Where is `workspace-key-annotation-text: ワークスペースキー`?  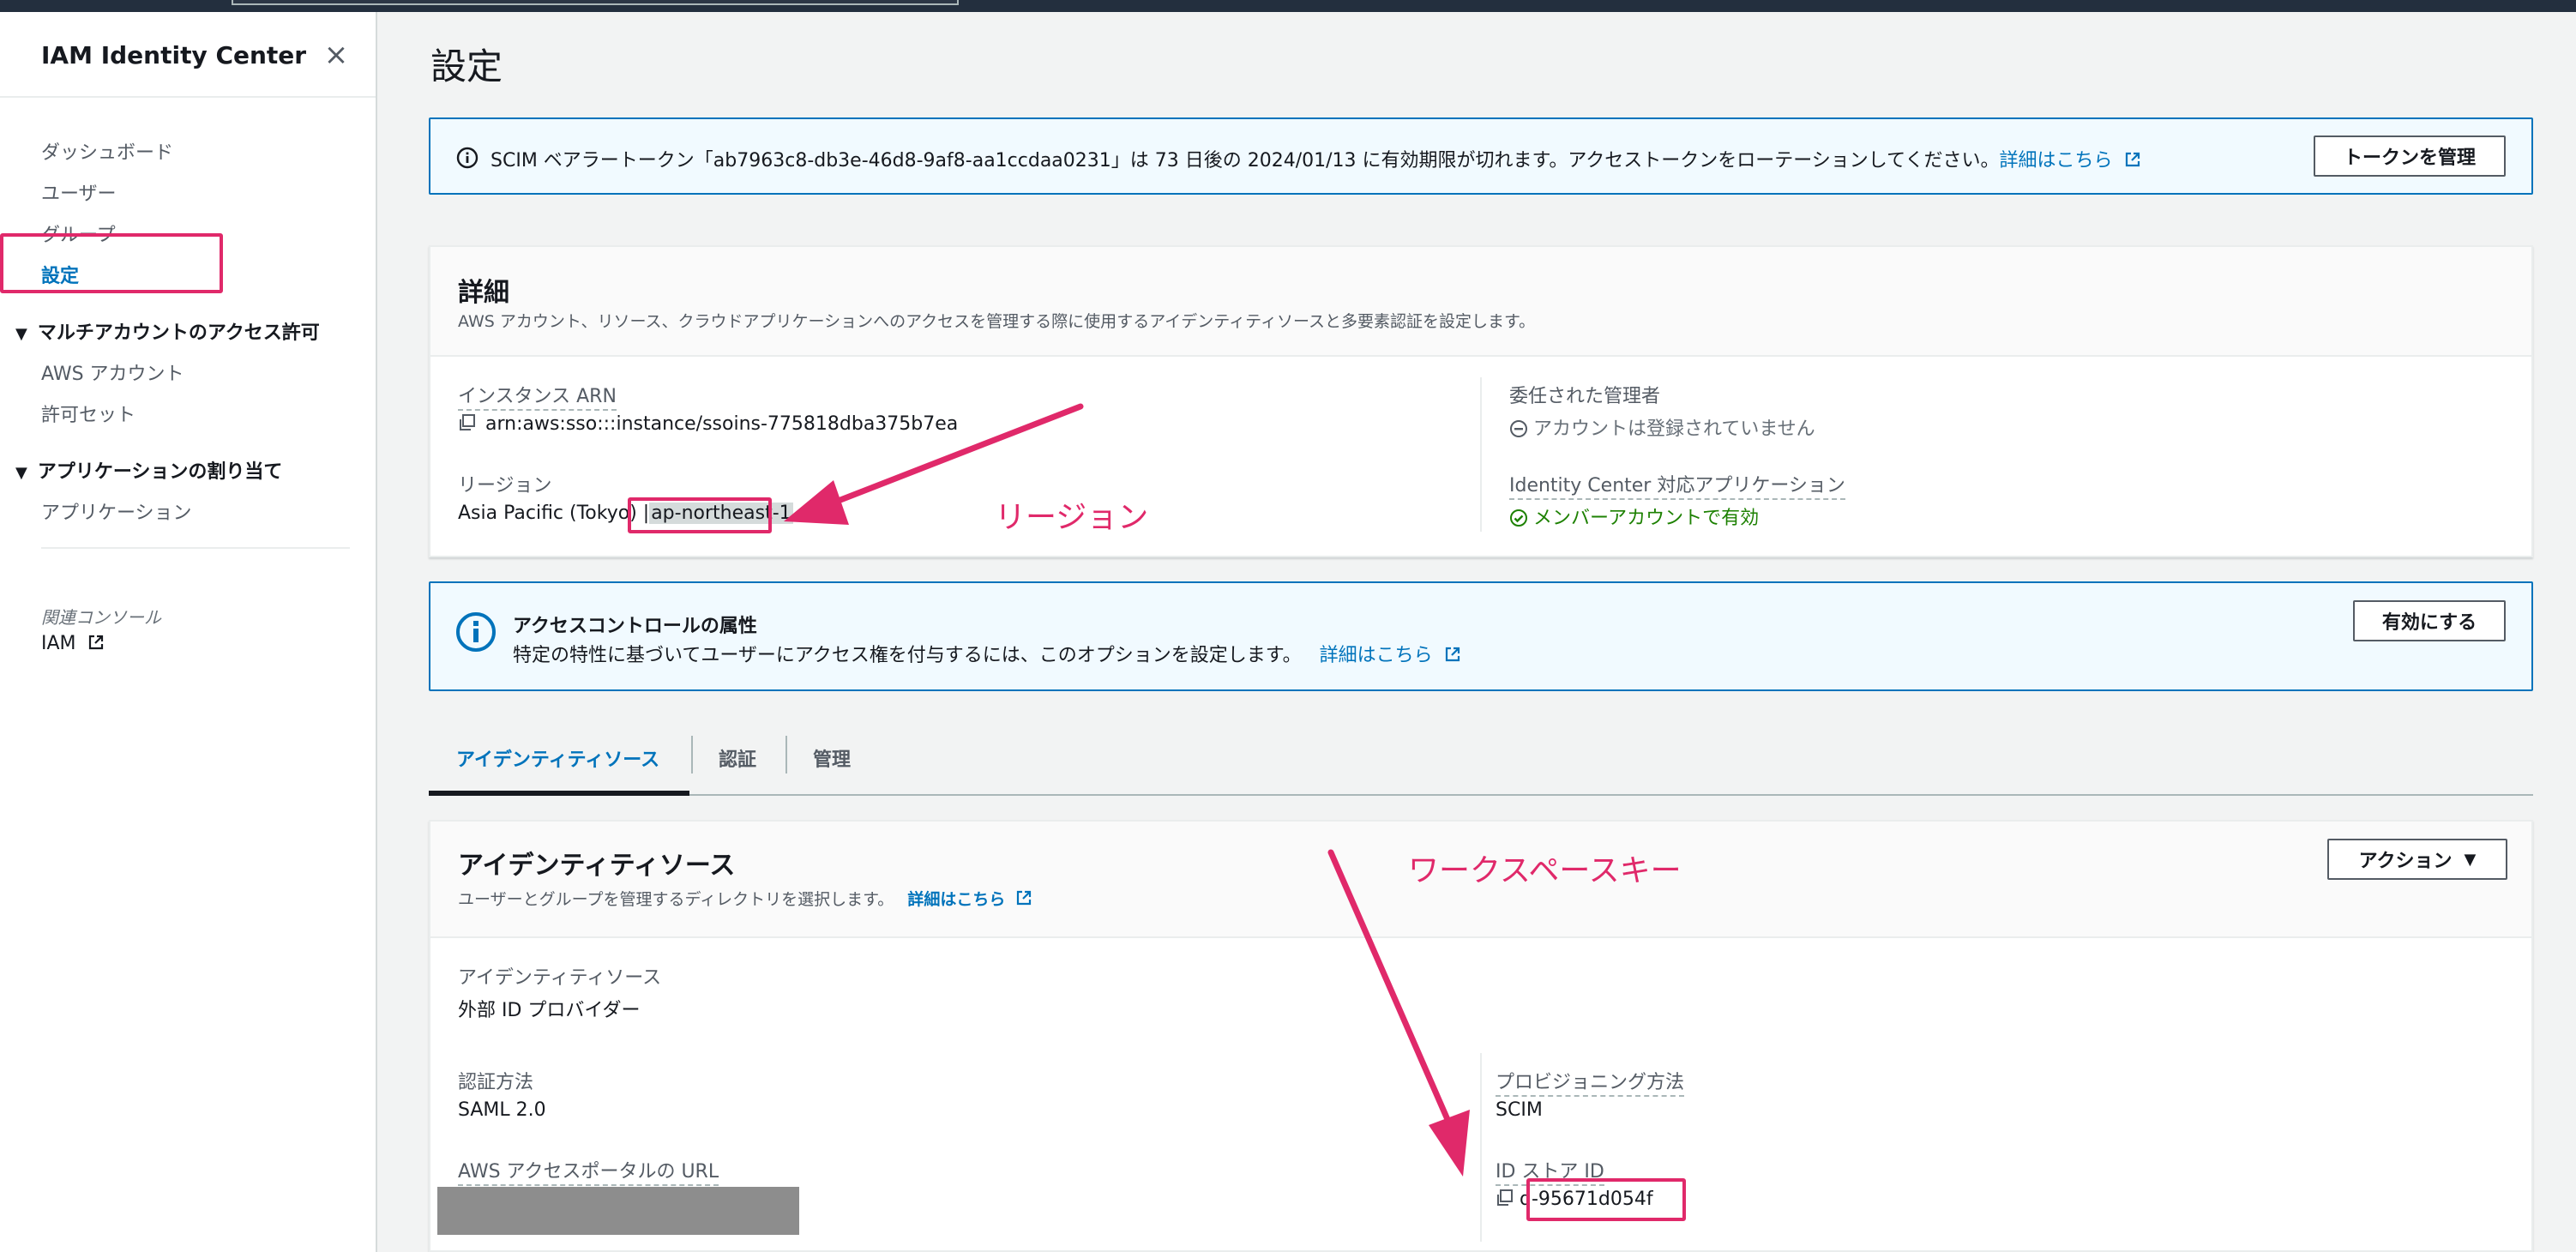 workspace-key-annotation-text: ワークスペースキー is located at coordinates (1545, 870).